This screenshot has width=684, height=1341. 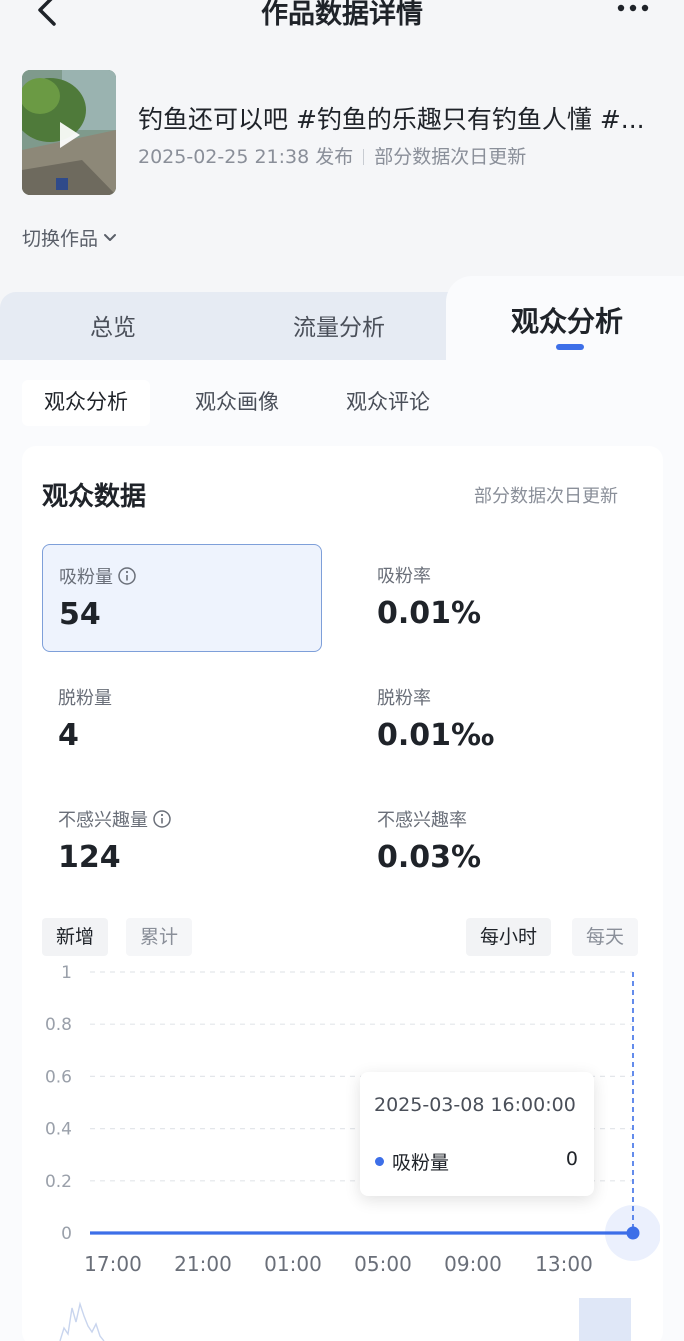 What do you see at coordinates (379, 1161) in the screenshot?
I see `tooltip-series-dot` at bounding box center [379, 1161].